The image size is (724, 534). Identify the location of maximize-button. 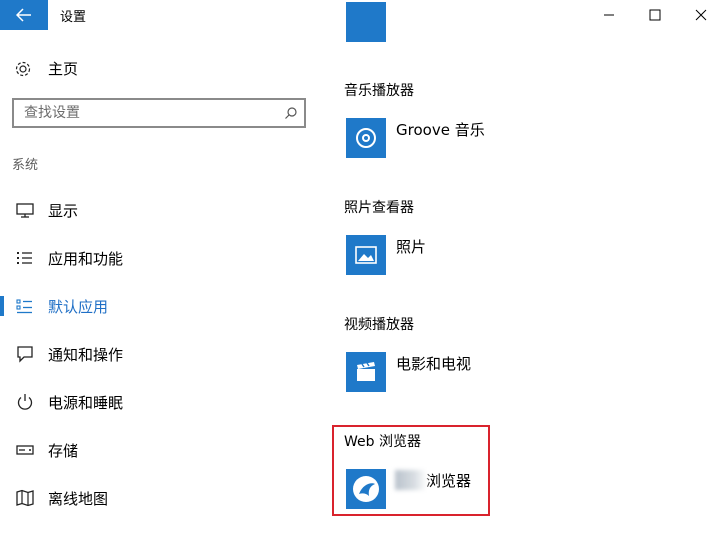
(655, 15).